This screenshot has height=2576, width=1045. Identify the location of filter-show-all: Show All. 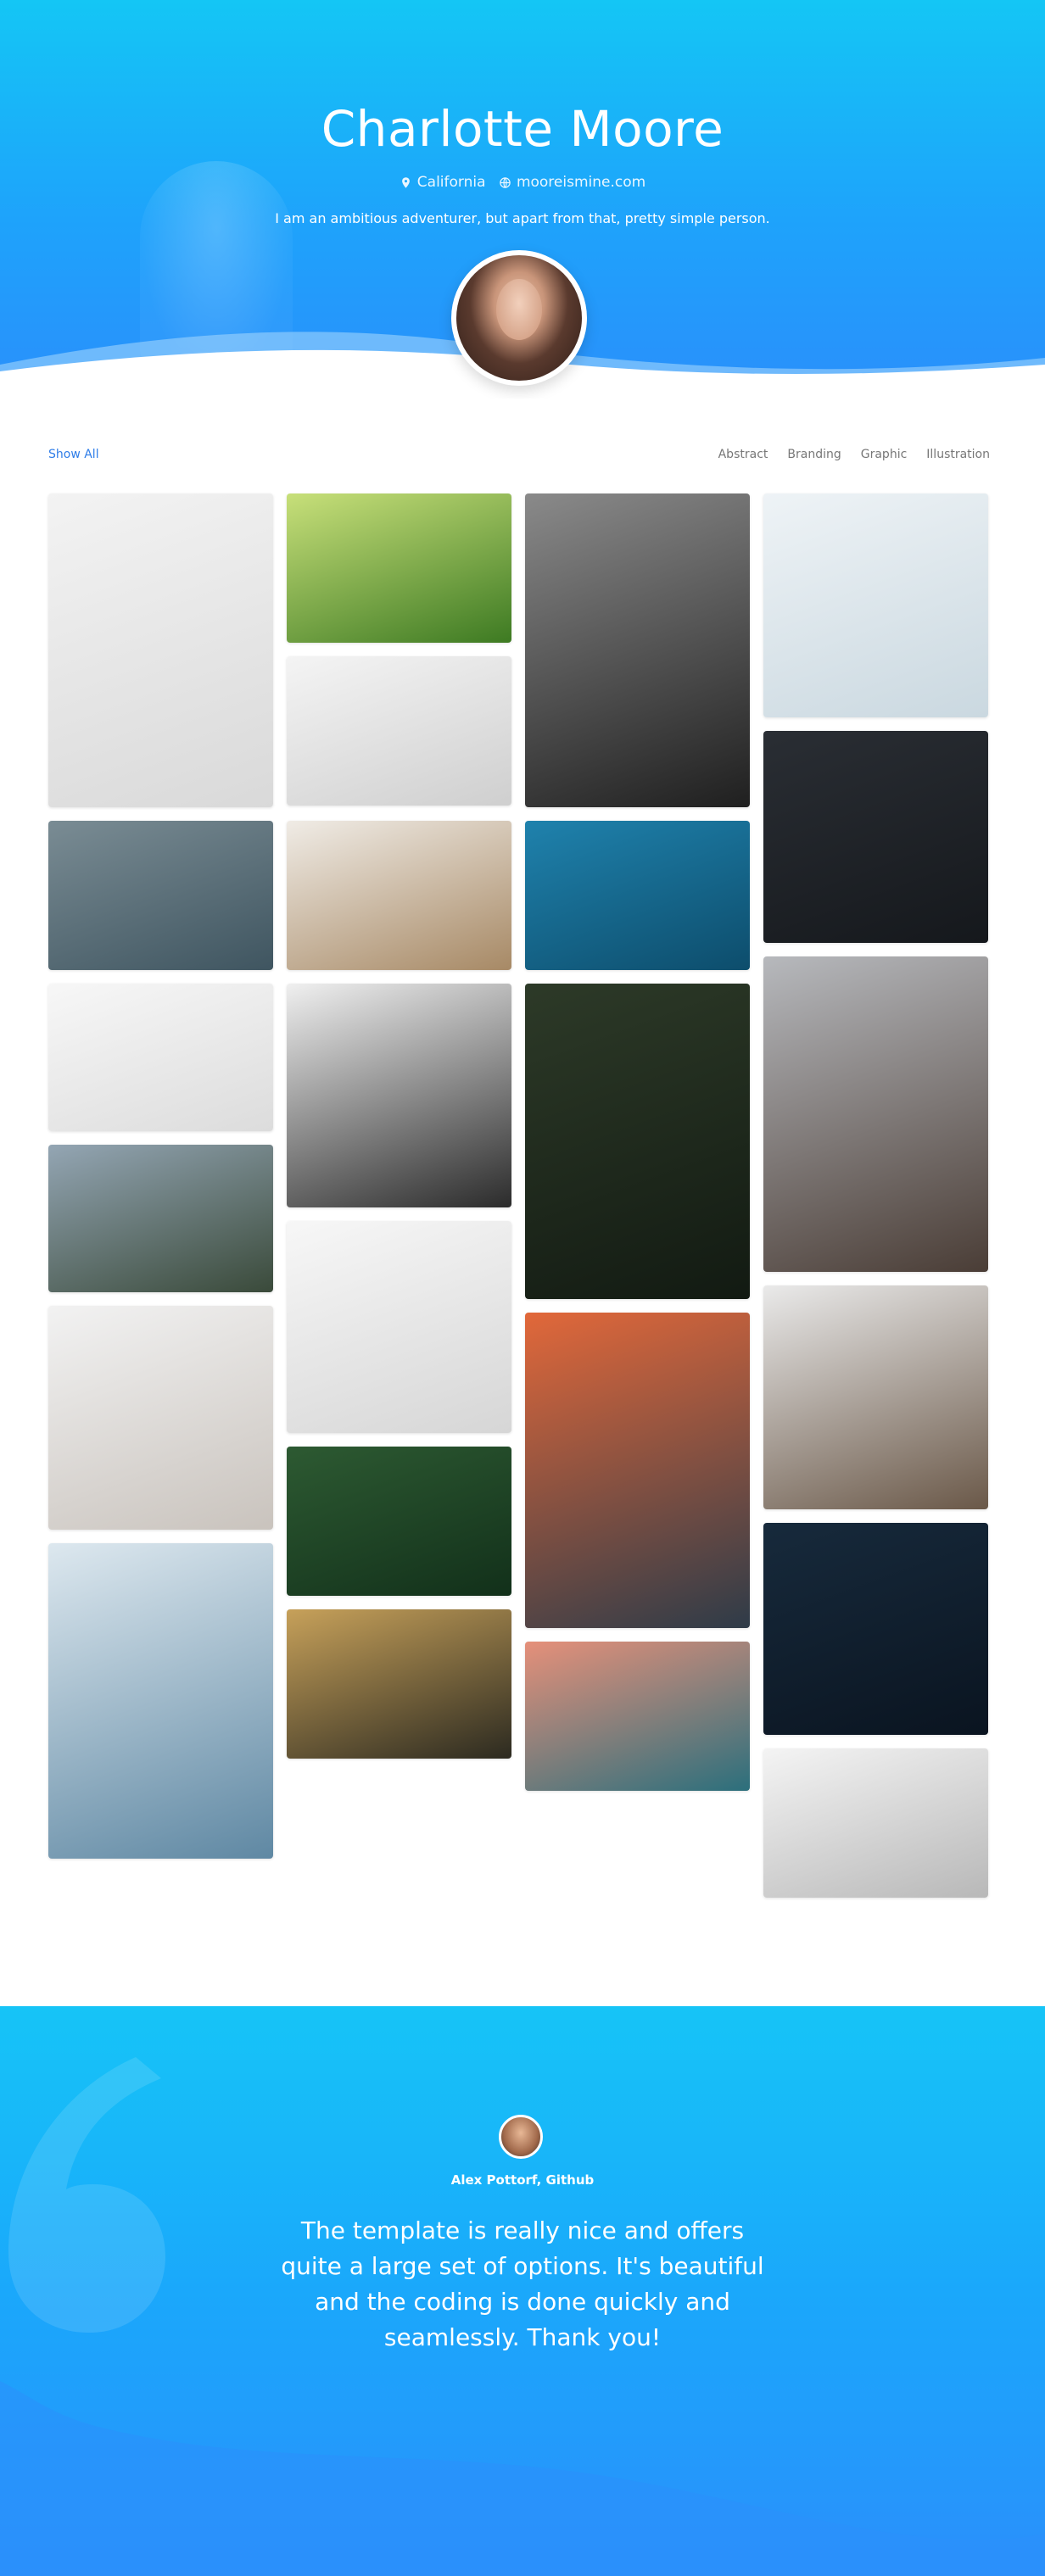
(73, 454).